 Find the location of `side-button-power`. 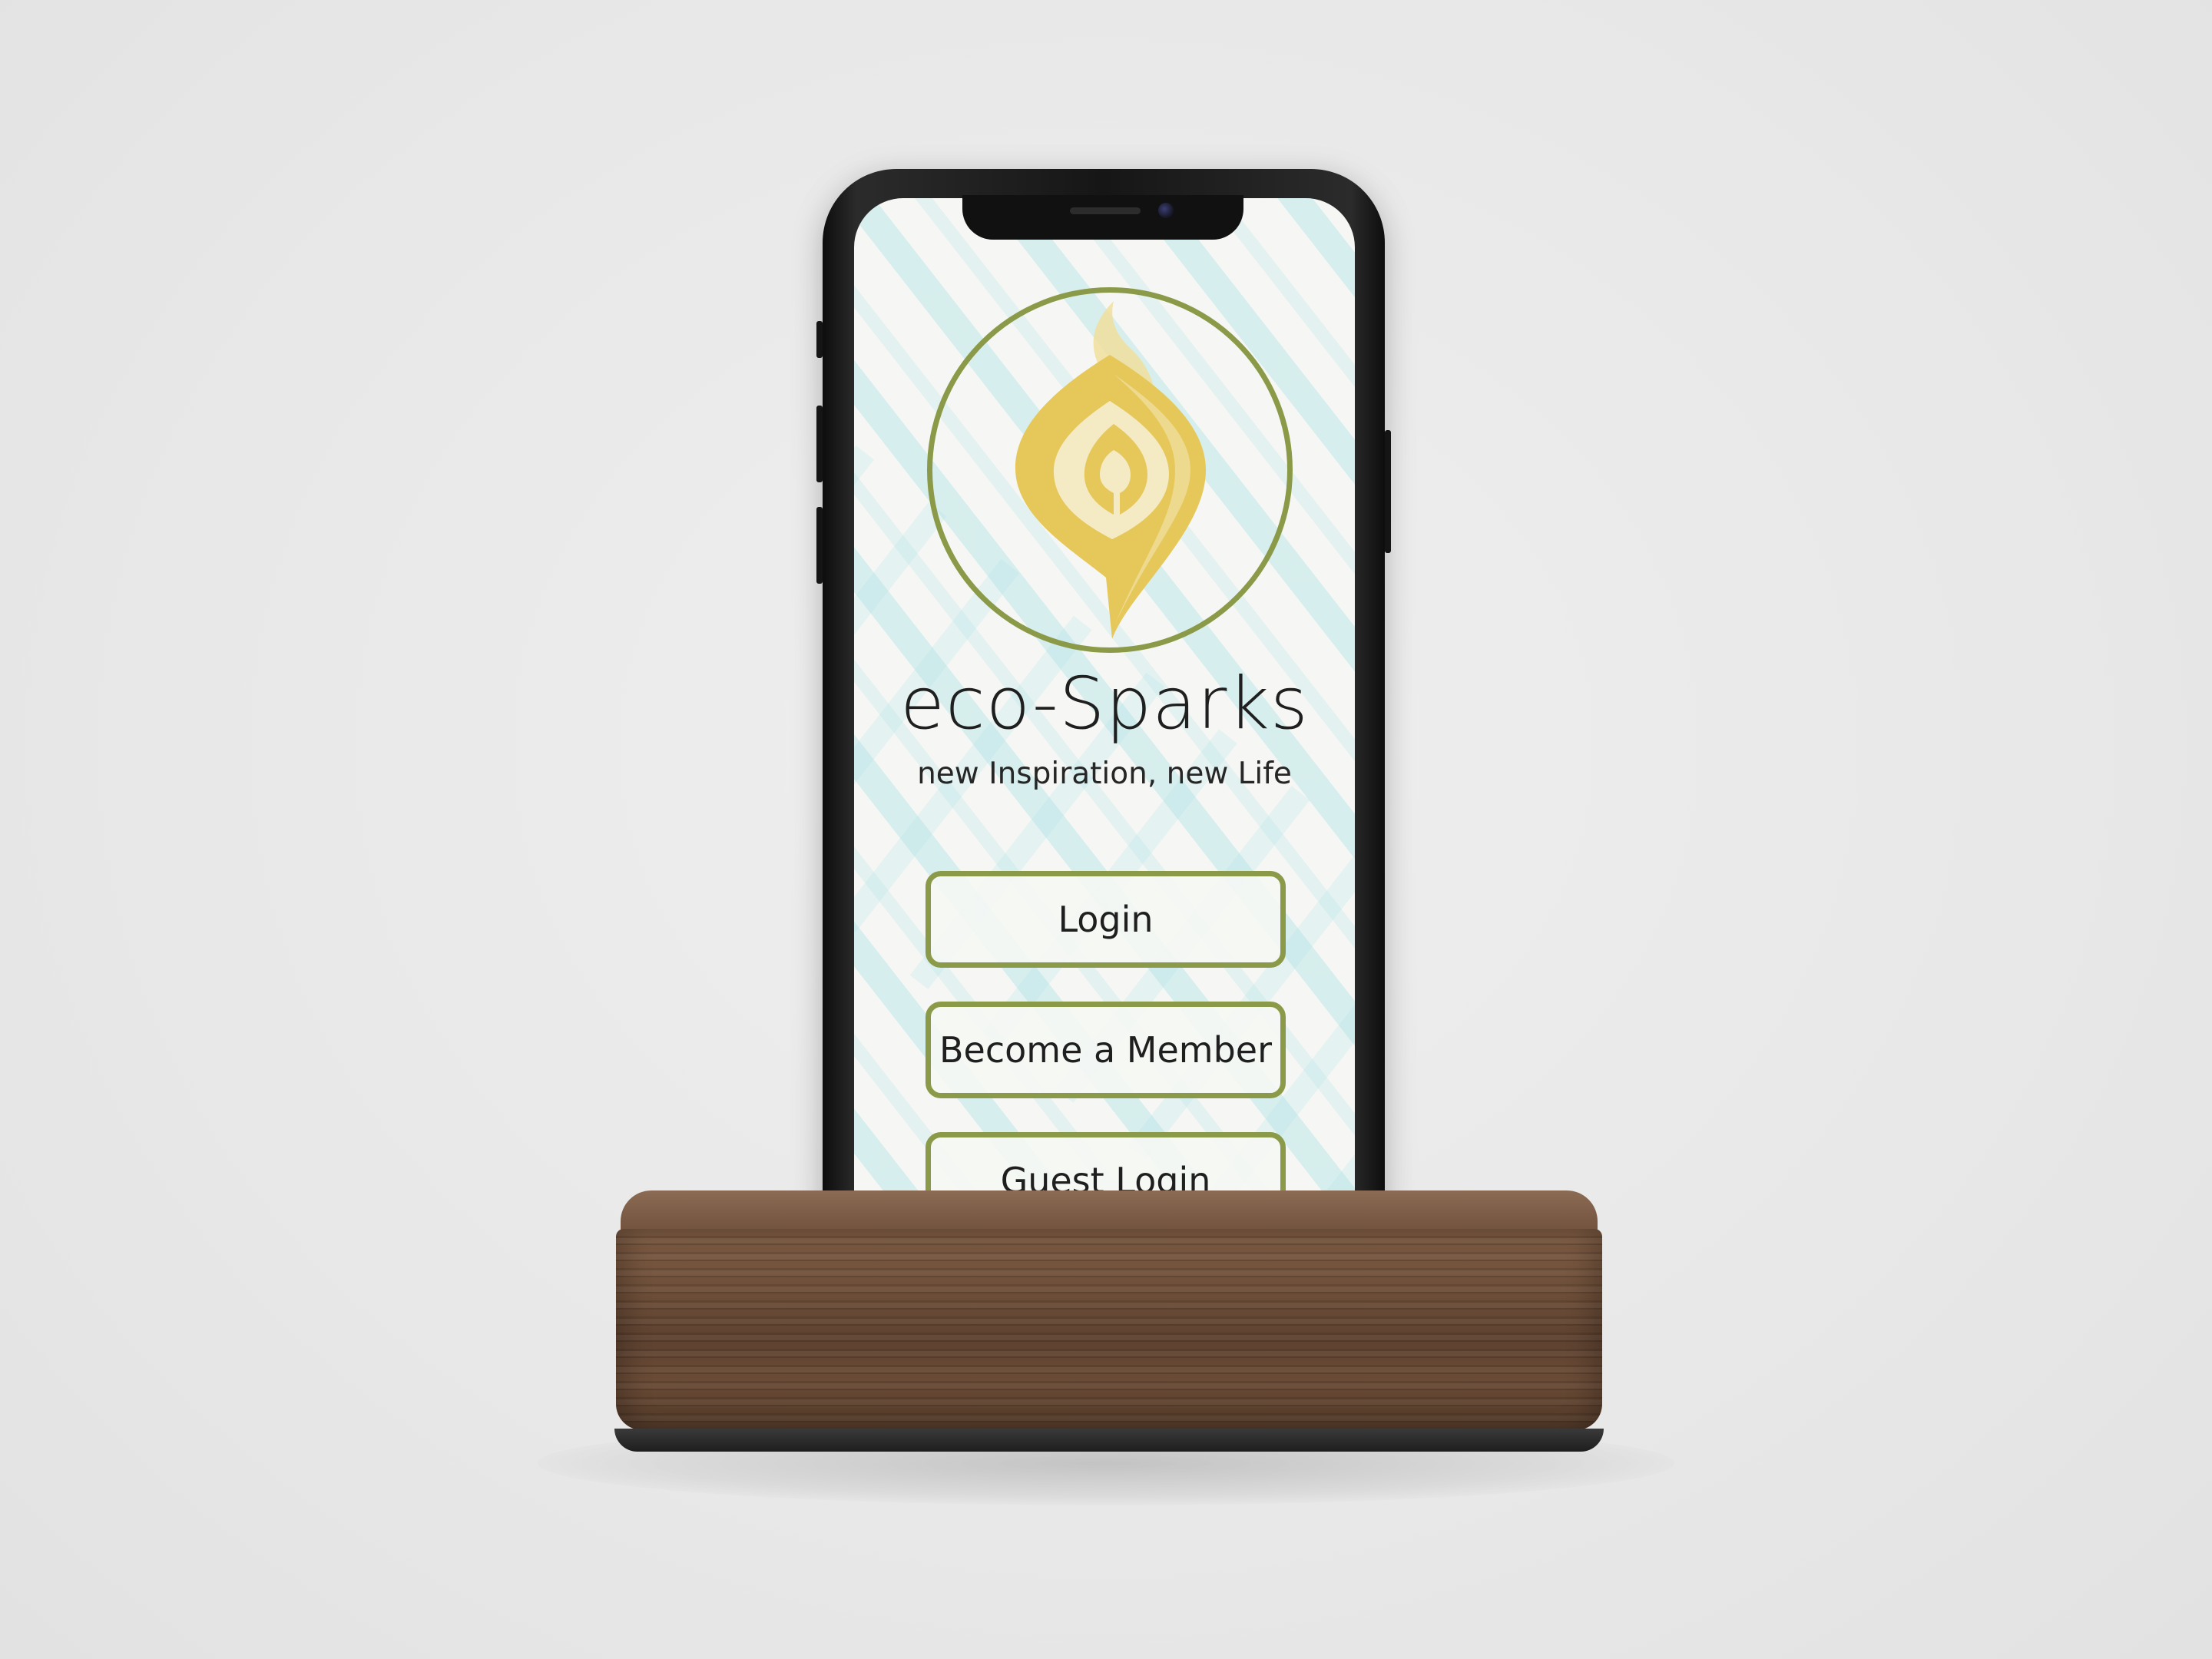

side-button-power is located at coordinates (1388, 492).